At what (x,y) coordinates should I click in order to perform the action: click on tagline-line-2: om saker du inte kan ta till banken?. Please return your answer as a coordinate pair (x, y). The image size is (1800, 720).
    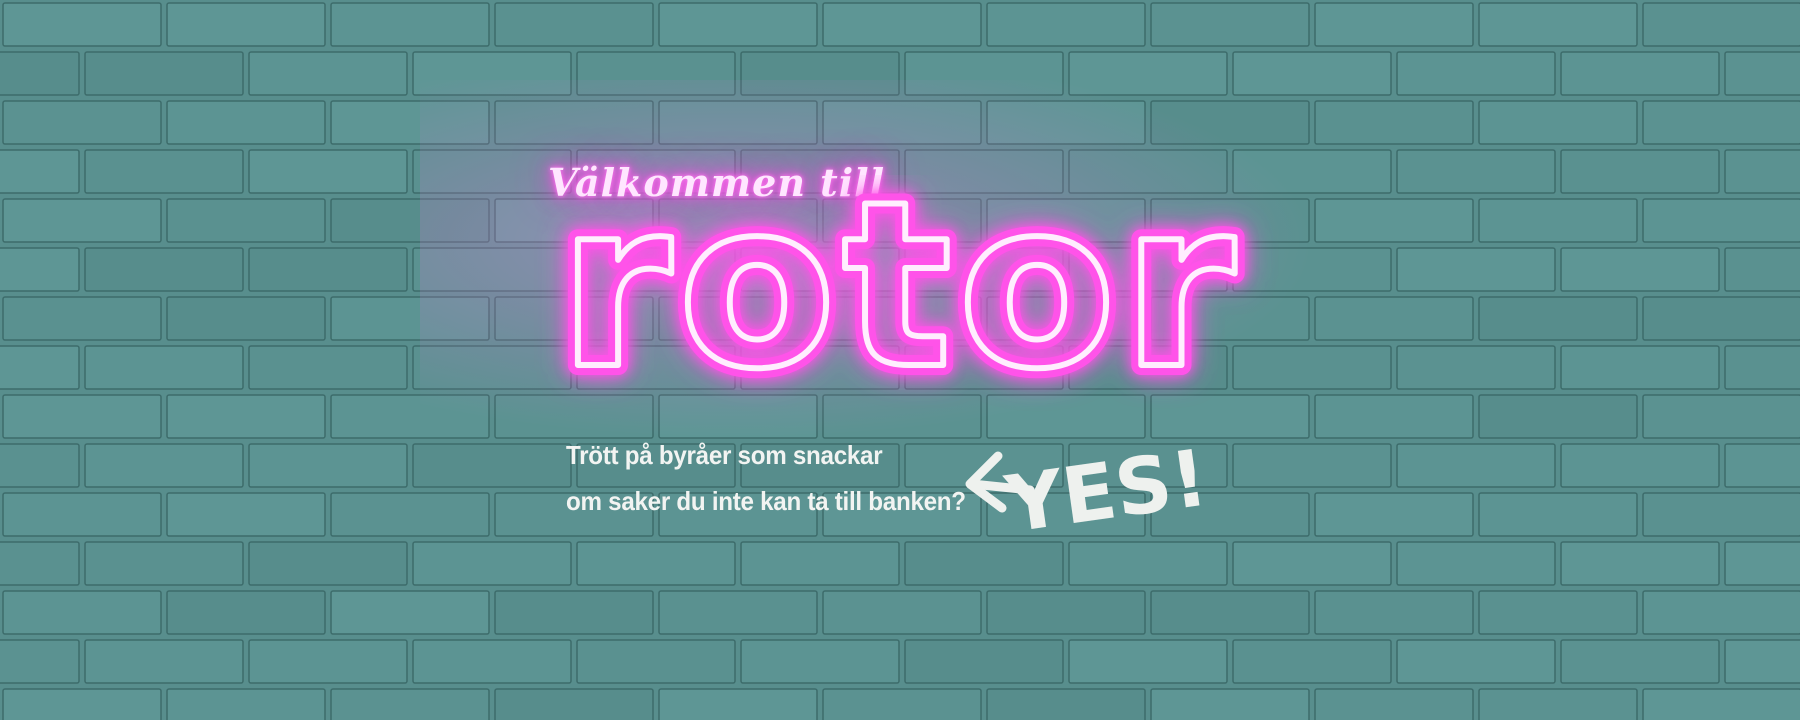
    Looking at the image, I should click on (766, 501).